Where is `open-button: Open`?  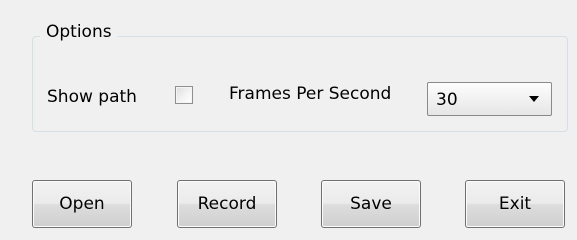
open-button: Open is located at coordinates (82, 204).